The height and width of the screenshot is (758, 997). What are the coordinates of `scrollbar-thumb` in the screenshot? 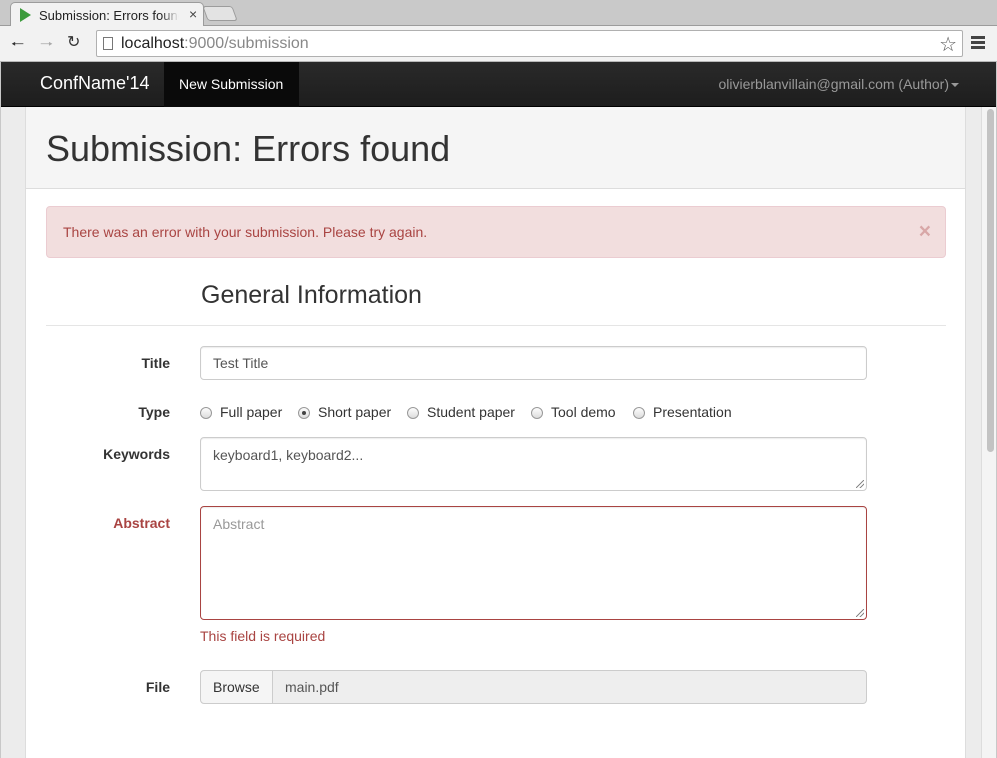 It's located at (990, 280).